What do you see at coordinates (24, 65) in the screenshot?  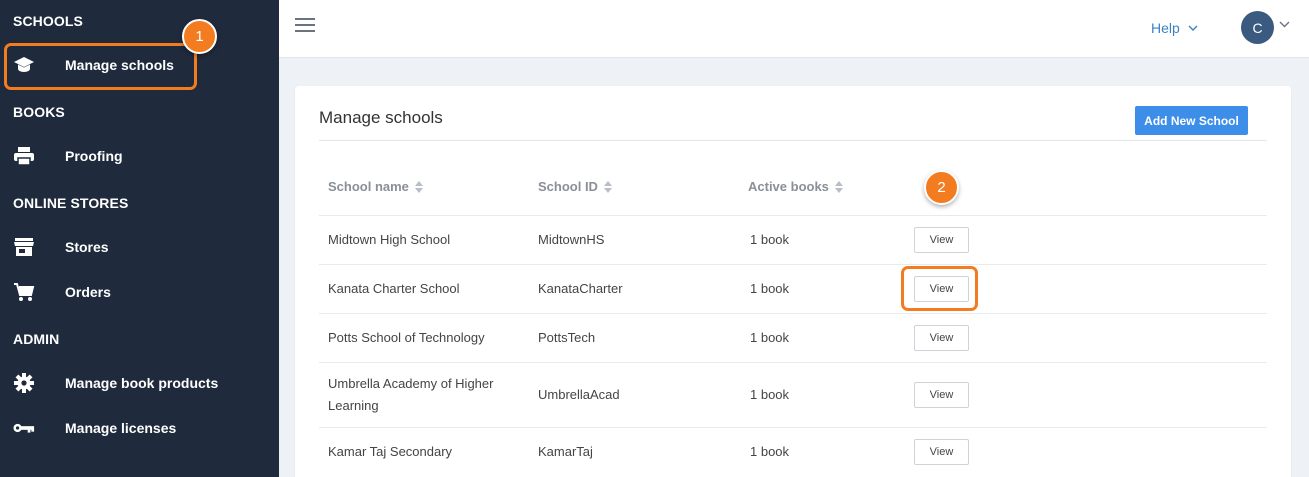 I see `graduation-cap-icon` at bounding box center [24, 65].